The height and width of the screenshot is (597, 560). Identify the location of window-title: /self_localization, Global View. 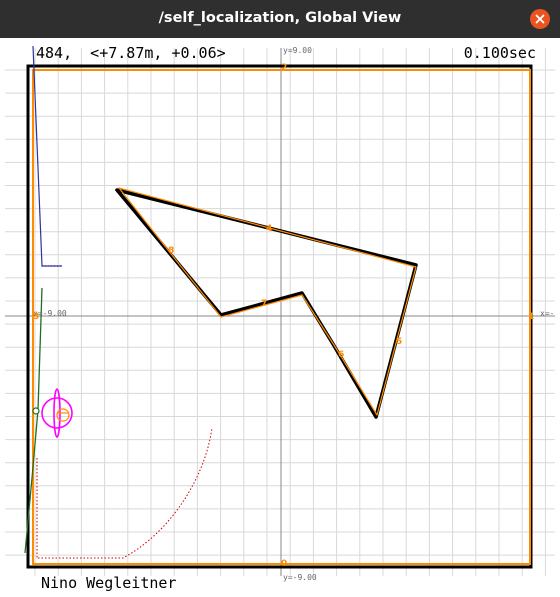
(280, 18).